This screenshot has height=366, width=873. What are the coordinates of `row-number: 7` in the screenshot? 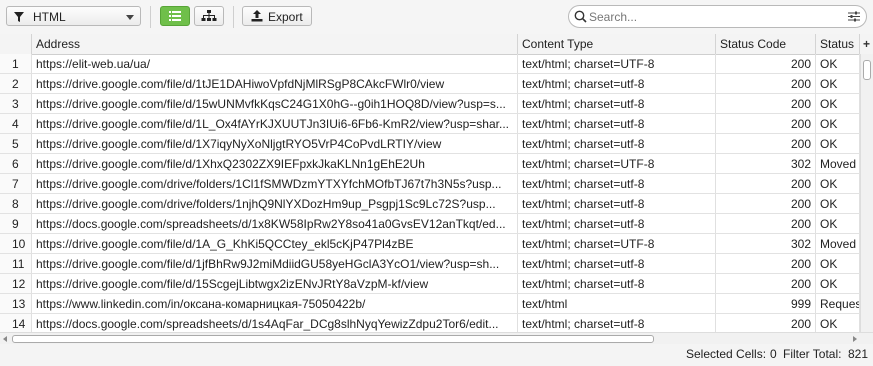 It's located at (16, 183).